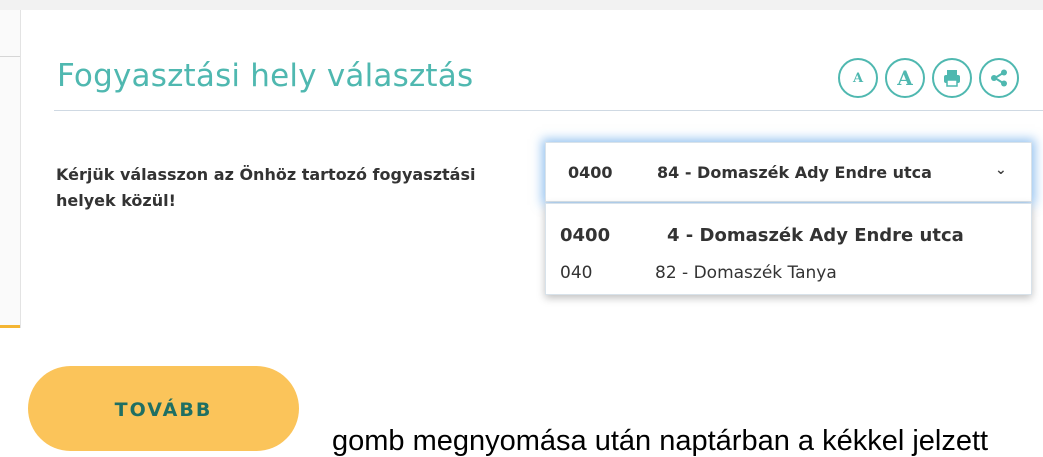  What do you see at coordinates (794, 172) in the screenshot?
I see `selected-address: 84 - Domaszék Ady Endre utca` at bounding box center [794, 172].